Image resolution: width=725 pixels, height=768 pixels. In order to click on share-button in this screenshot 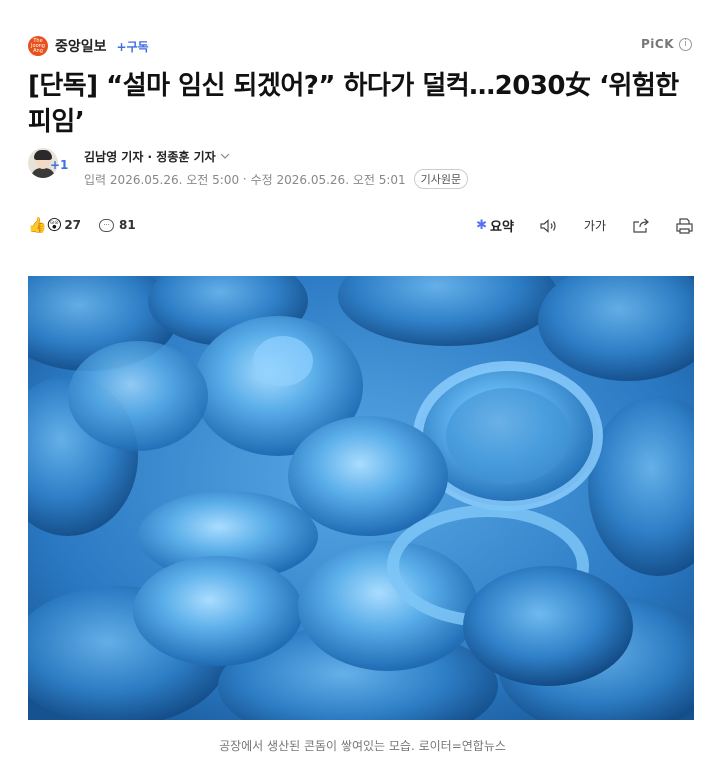, I will do `click(641, 225)`.